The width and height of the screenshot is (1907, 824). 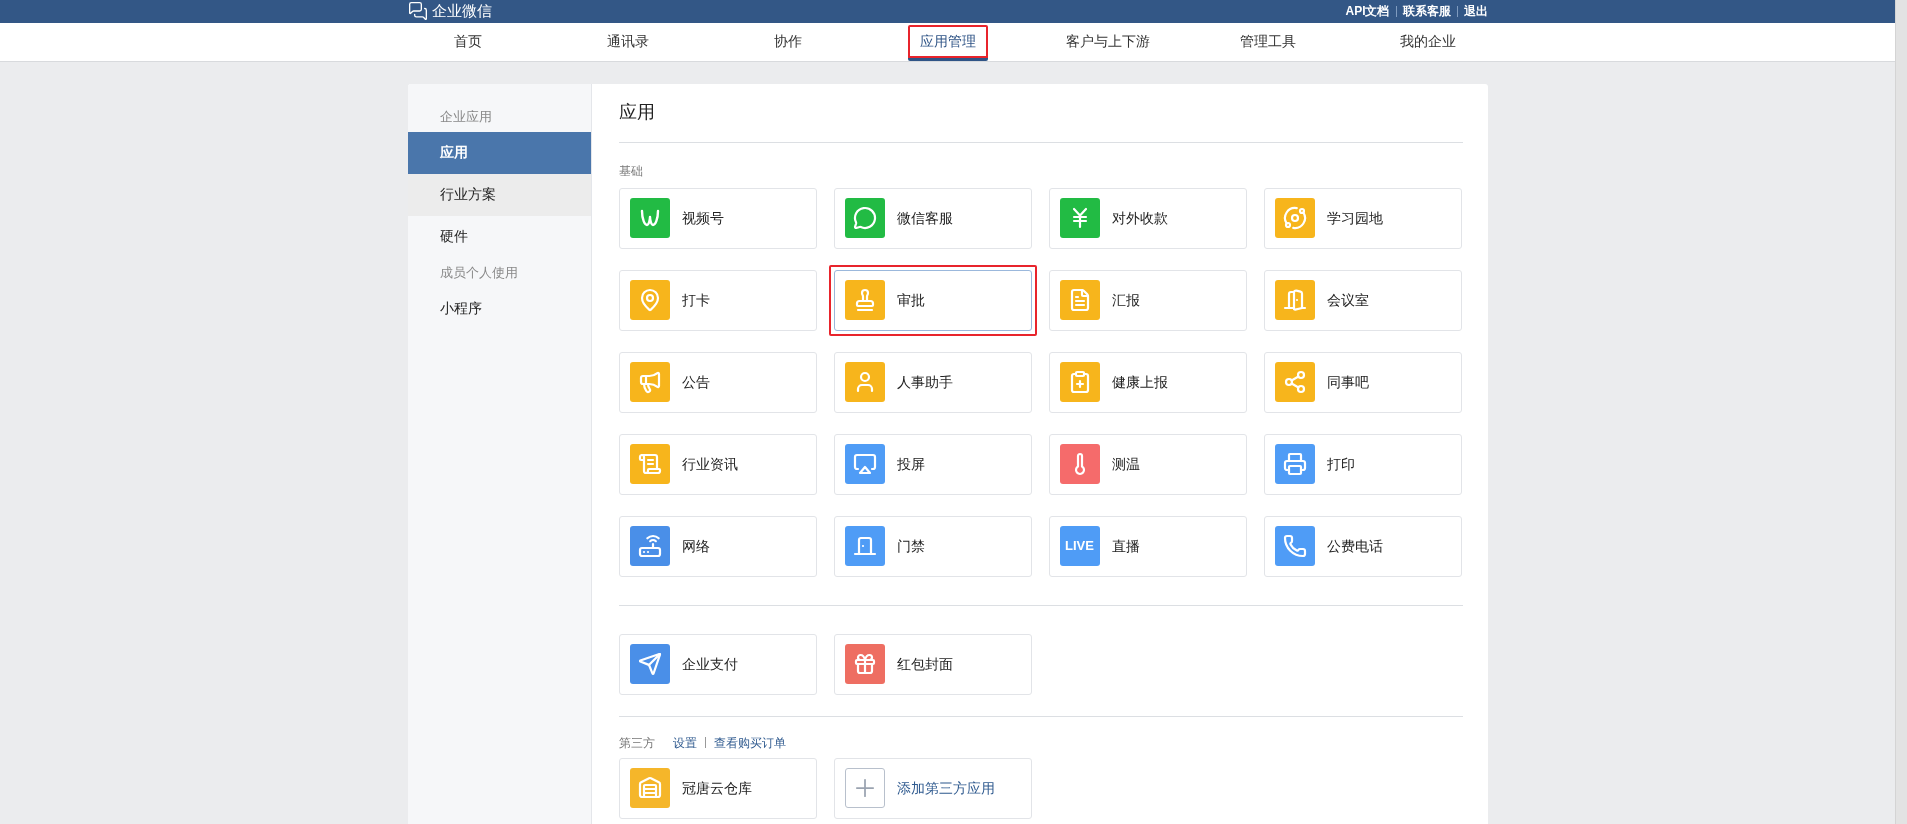 What do you see at coordinates (924, 218) in the screenshot?
I see `app-name: 微信客服` at bounding box center [924, 218].